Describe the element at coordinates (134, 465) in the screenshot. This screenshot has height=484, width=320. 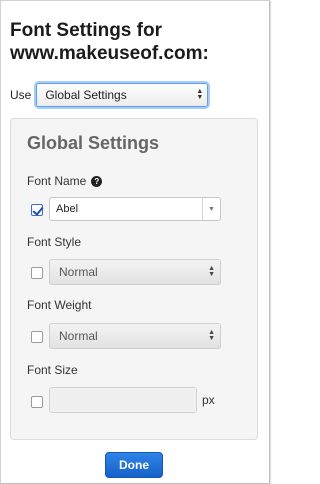
I see `done-button: Done` at that location.